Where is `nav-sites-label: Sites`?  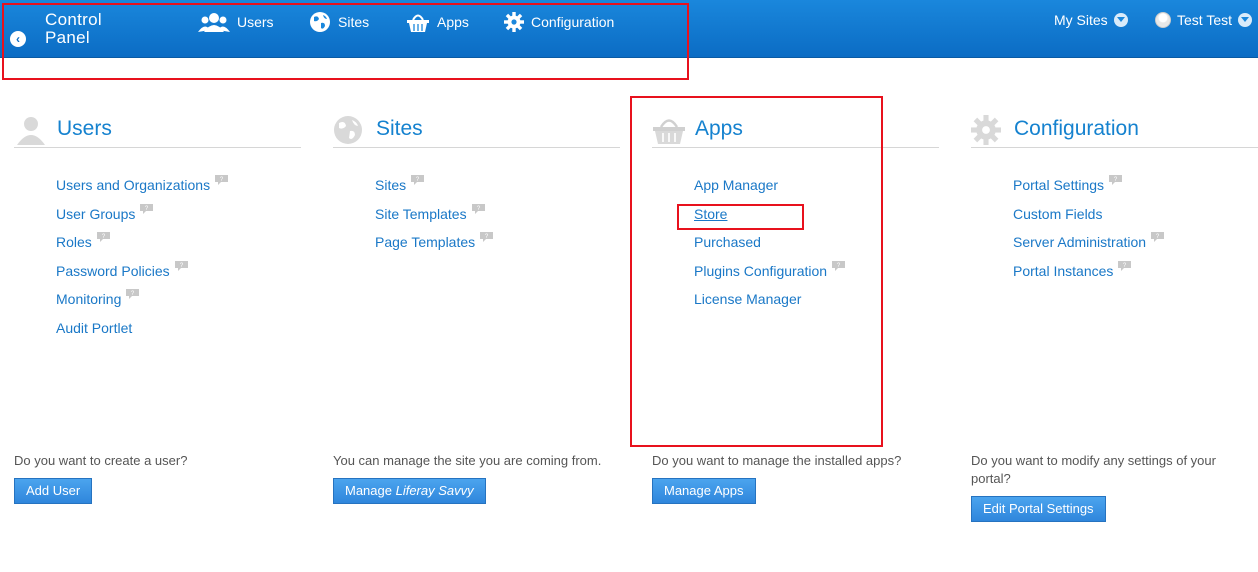 nav-sites-label: Sites is located at coordinates (354, 22).